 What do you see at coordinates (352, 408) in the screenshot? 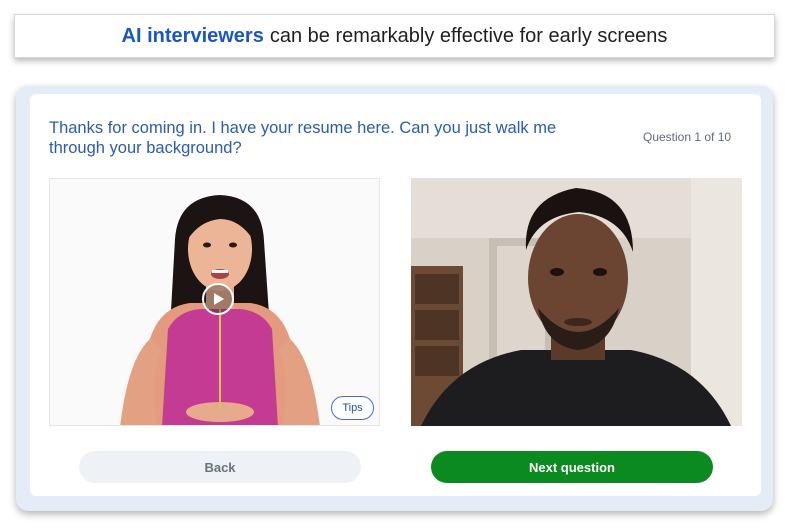
I see `tips-button: Tips` at bounding box center [352, 408].